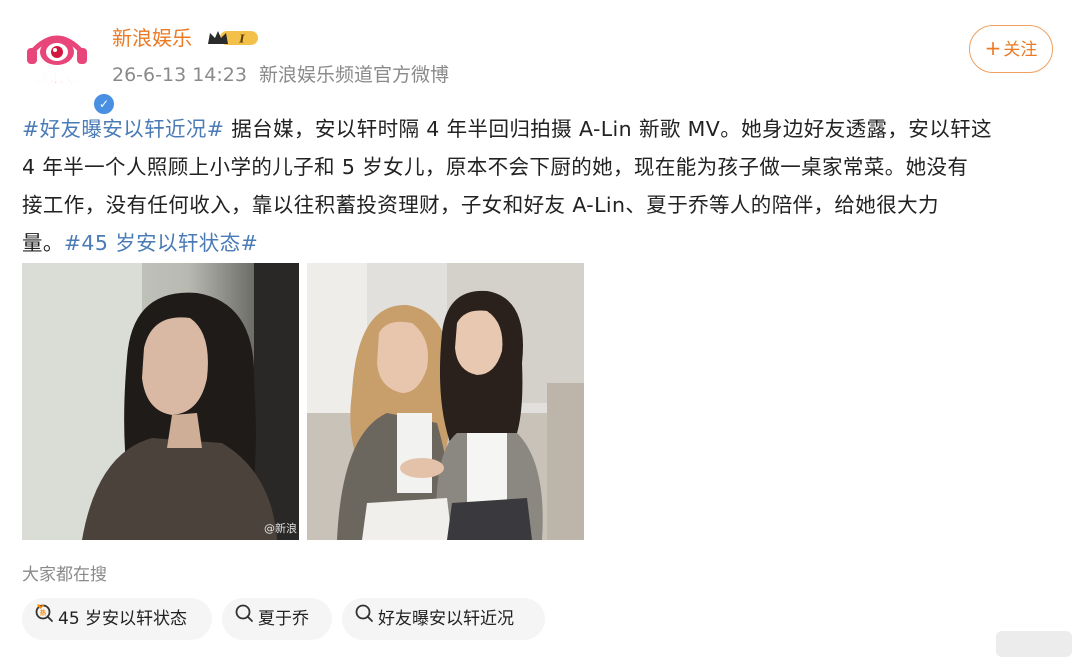 The image size is (1076, 663). What do you see at coordinates (44, 618) in the screenshot?
I see `hot-search-icon: 热` at bounding box center [44, 618].